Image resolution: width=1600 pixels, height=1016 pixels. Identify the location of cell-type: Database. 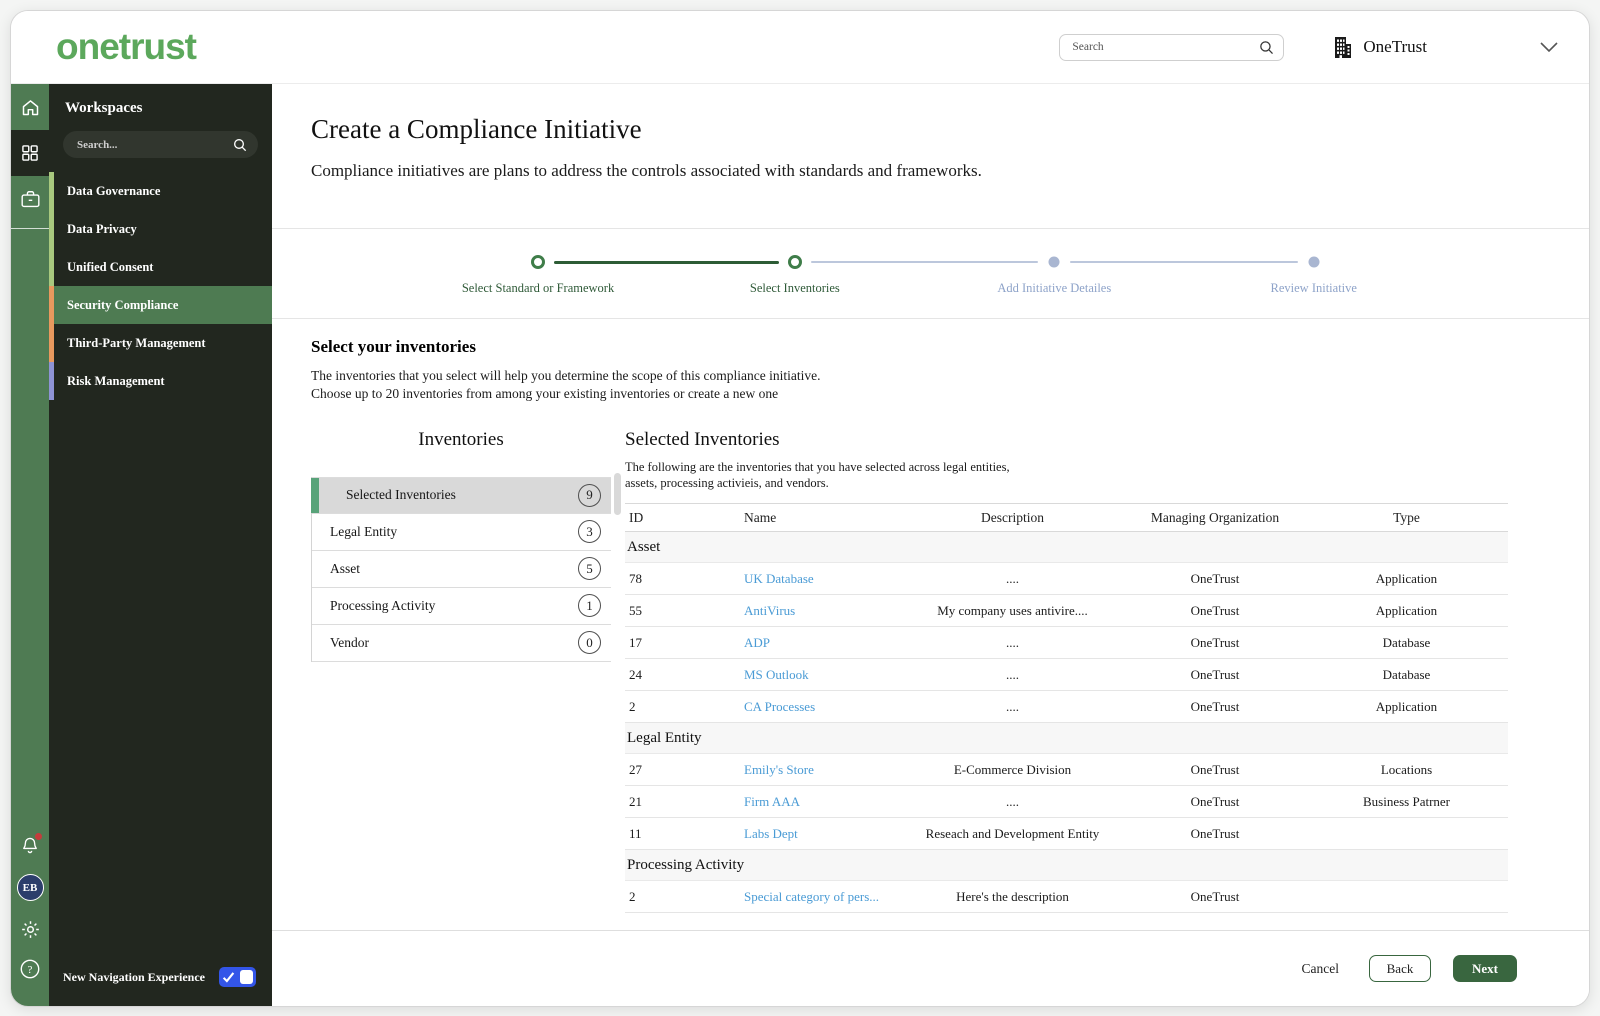
(1406, 675).